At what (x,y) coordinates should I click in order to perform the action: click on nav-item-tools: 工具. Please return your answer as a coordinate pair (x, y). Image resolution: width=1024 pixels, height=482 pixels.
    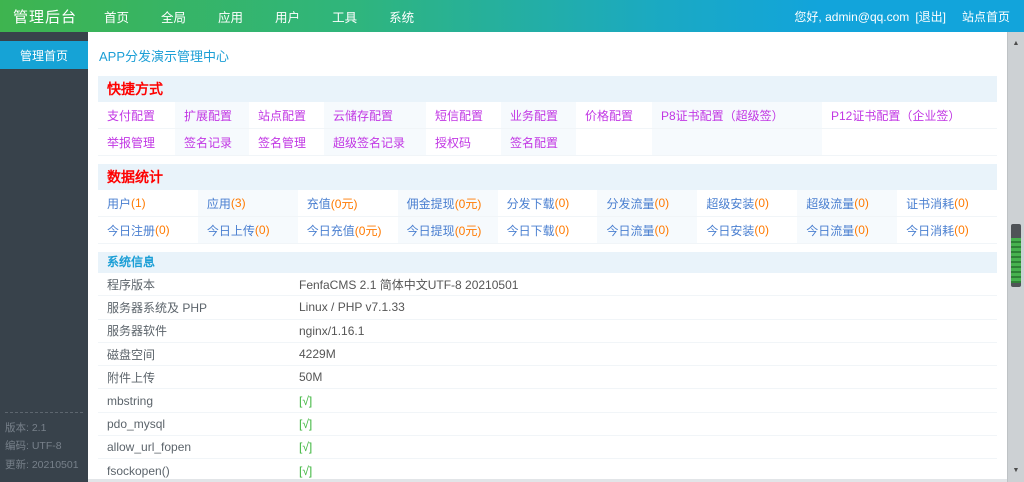
    Looking at the image, I should click on (344, 16).